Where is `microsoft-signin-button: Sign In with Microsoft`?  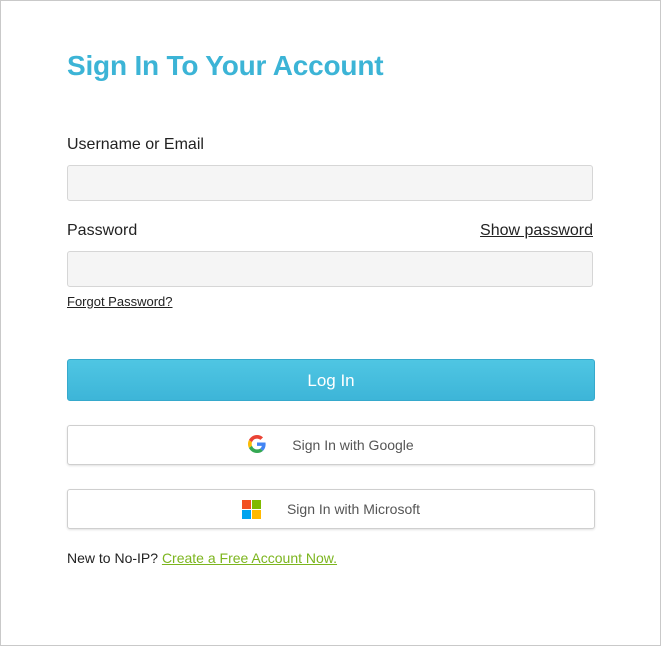 microsoft-signin-button: Sign In with Microsoft is located at coordinates (331, 509).